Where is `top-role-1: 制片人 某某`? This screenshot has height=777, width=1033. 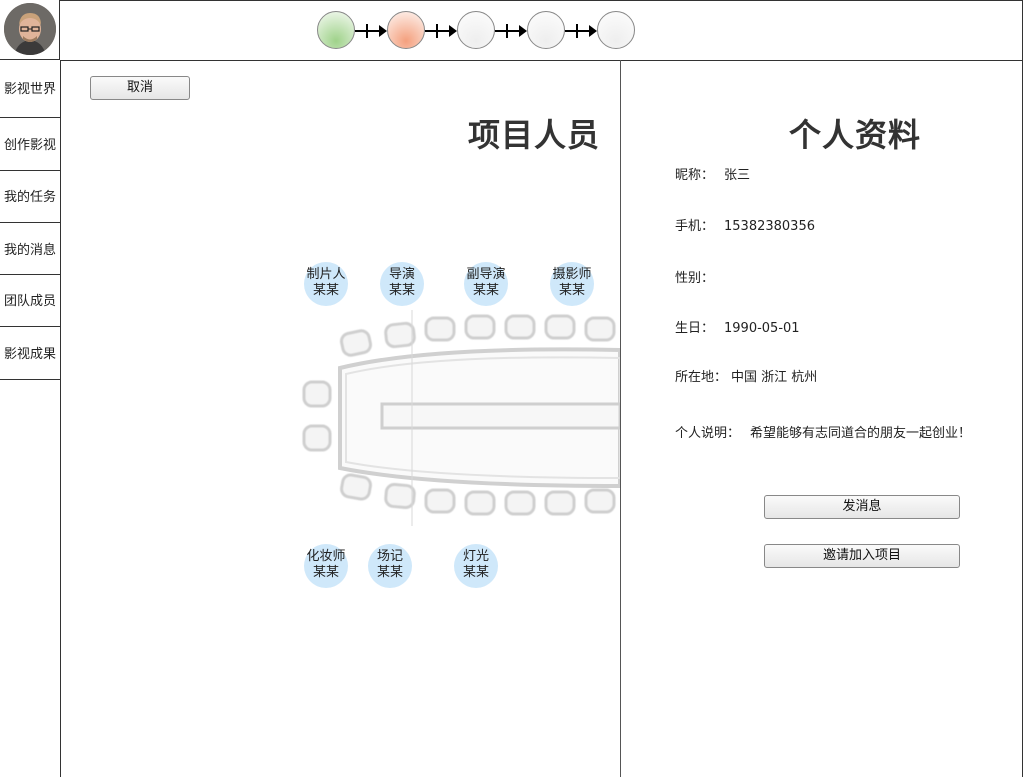
top-role-1: 制片人 某某 is located at coordinates (326, 284).